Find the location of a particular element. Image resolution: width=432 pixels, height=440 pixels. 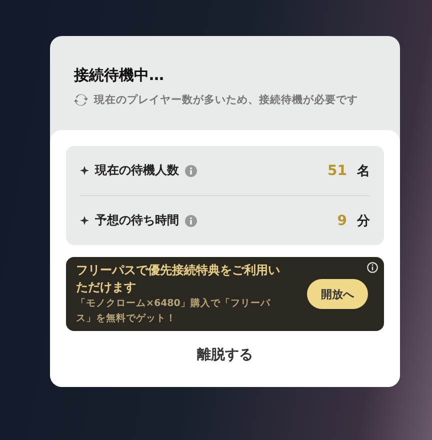

dialog-subtitle: 現在のプレイヤー数が多いため、接続待機が必要です is located at coordinates (226, 100).